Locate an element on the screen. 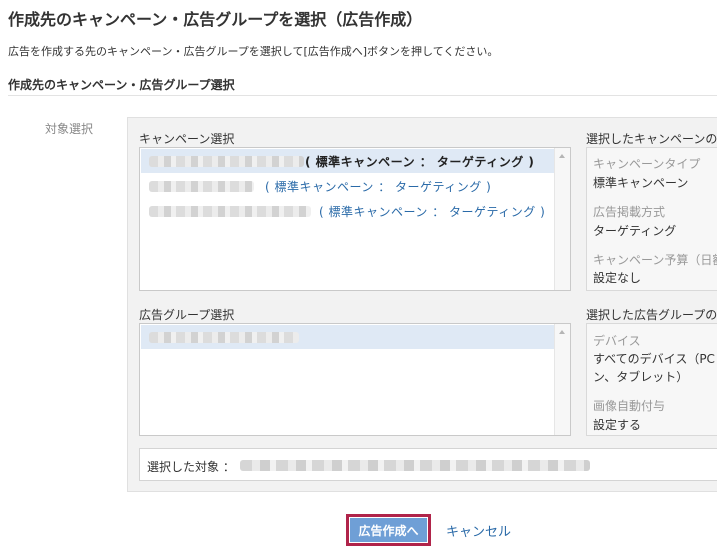  page-title: 作成先のキャンペーン・広告グループを選択（広告作成） is located at coordinates (215, 19).